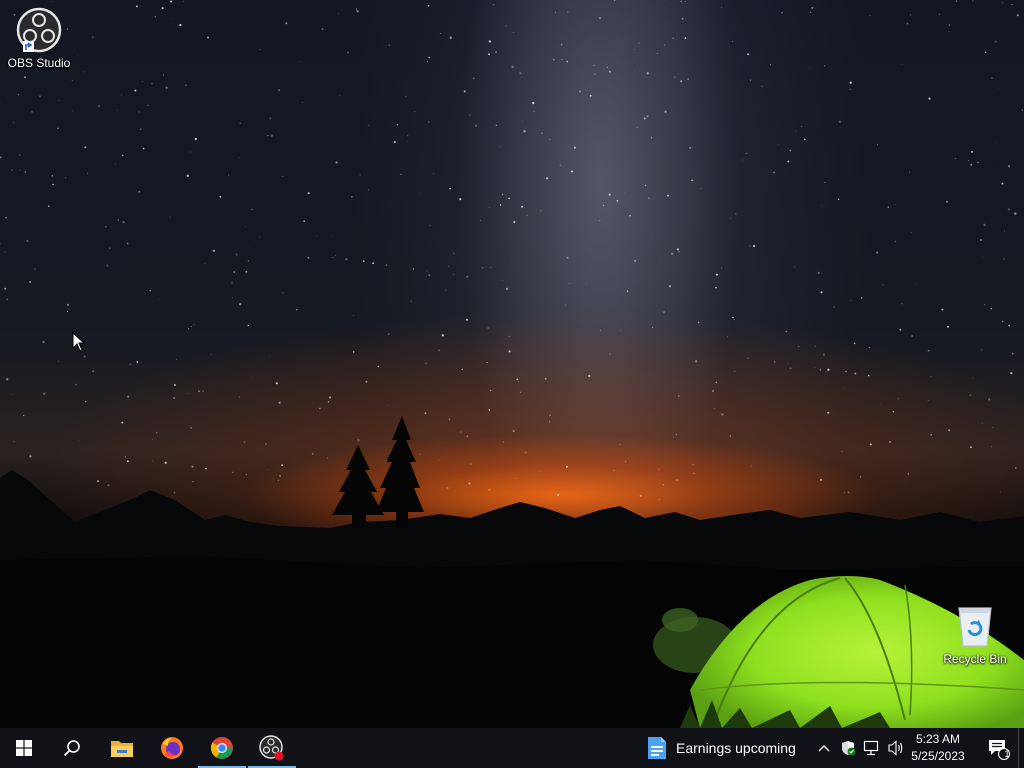 The image size is (1024, 768). I want to click on volume-icon, so click(895, 748).